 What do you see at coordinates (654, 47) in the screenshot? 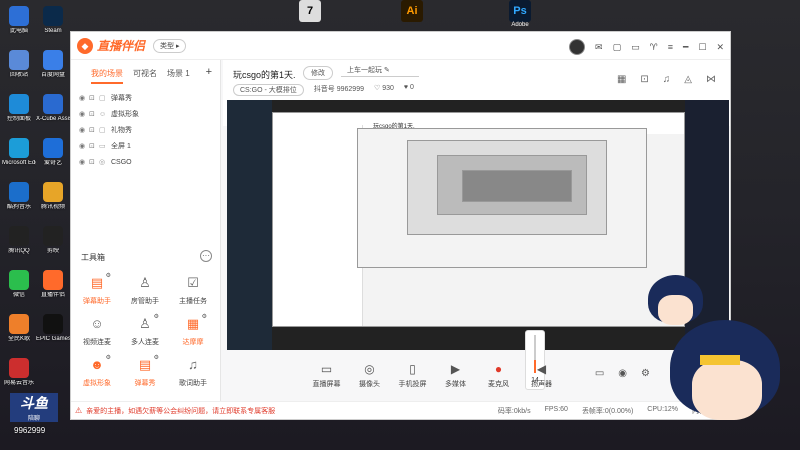
I see `shirt-icon: ♈` at bounding box center [654, 47].